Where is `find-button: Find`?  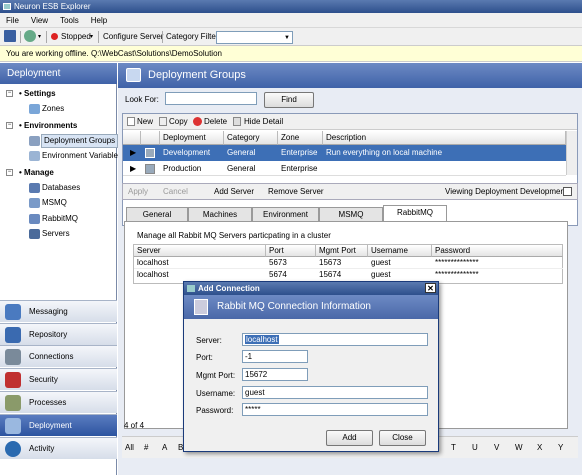 find-button: Find is located at coordinates (289, 100).